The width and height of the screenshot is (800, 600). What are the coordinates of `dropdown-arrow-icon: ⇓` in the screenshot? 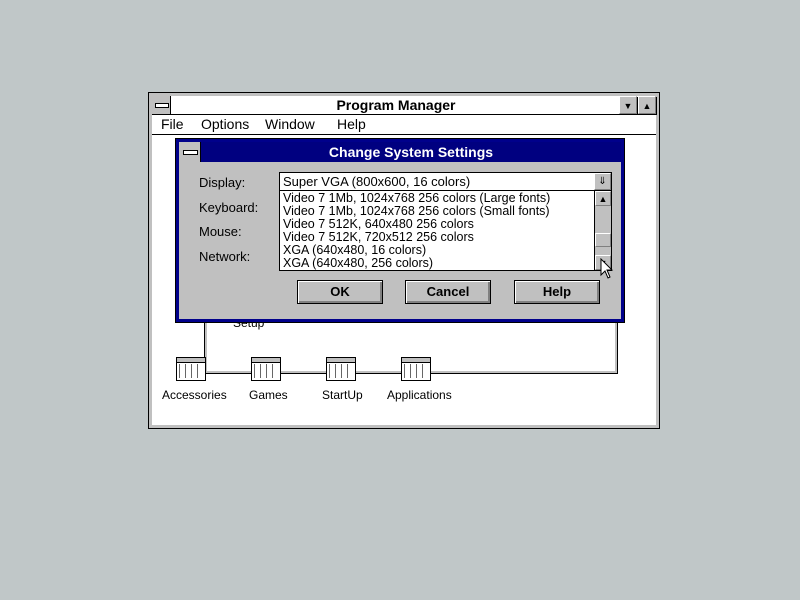 It's located at (602, 181).